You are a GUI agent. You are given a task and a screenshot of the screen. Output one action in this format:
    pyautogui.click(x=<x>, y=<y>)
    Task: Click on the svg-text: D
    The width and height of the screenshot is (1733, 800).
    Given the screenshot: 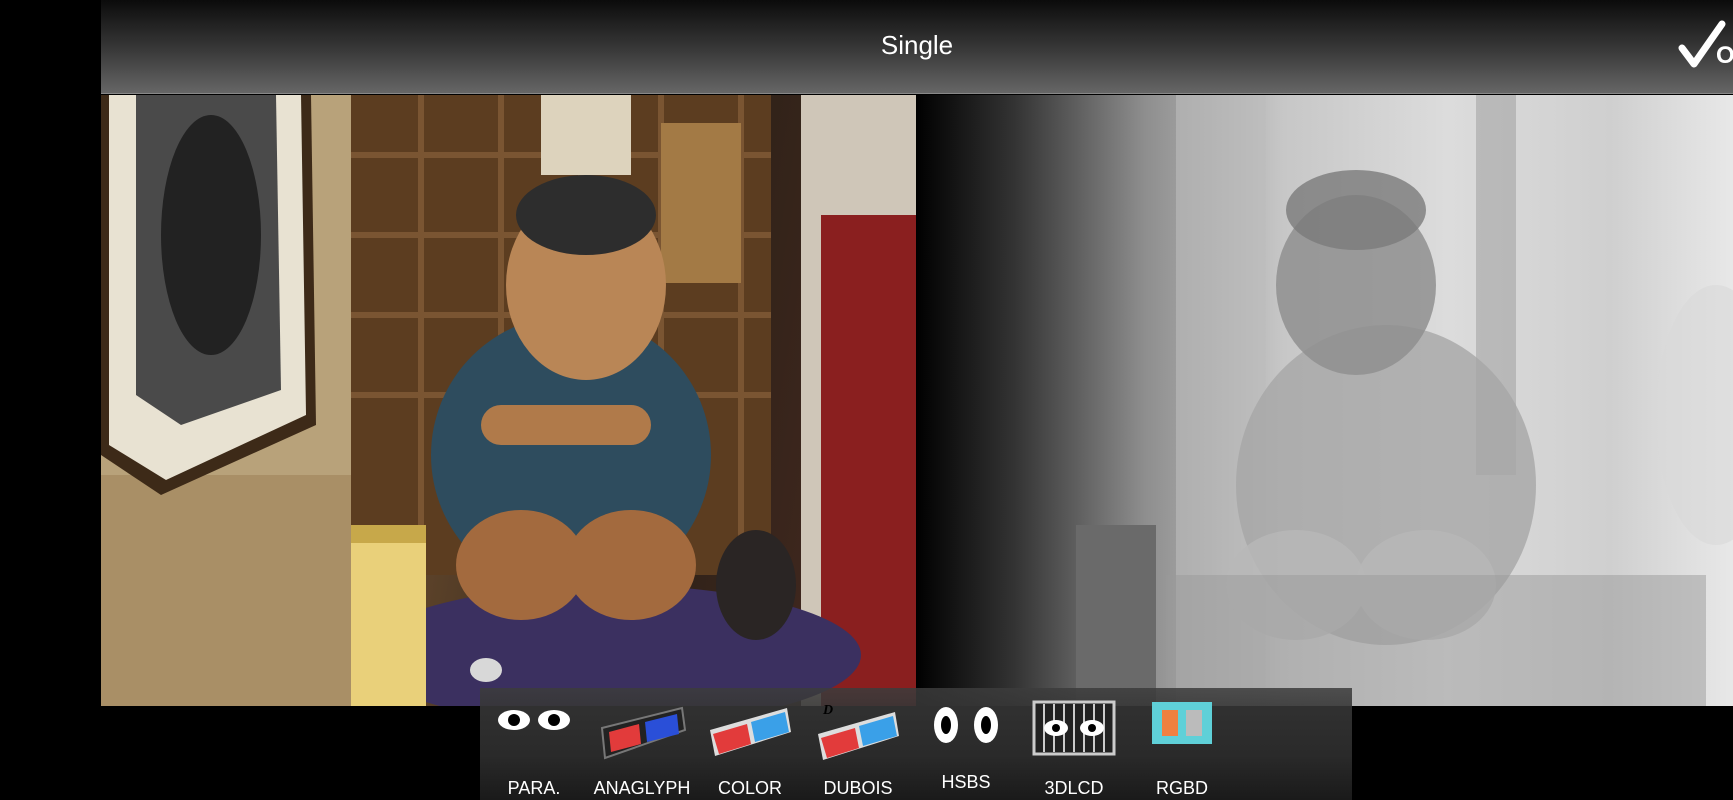 What is the action you would take?
    pyautogui.click(x=827, y=710)
    